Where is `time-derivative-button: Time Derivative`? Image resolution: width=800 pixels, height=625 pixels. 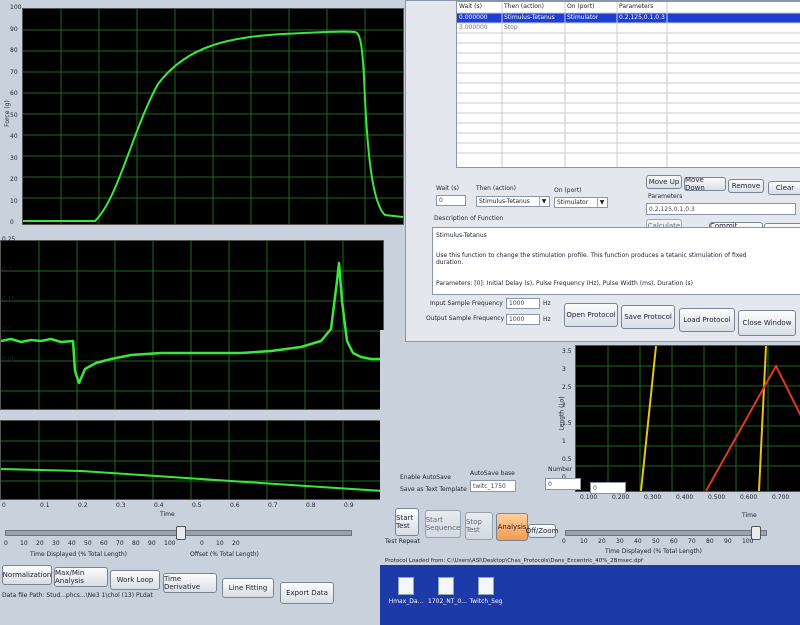
time-derivative-button: Time Derivative is located at coordinates (190, 583).